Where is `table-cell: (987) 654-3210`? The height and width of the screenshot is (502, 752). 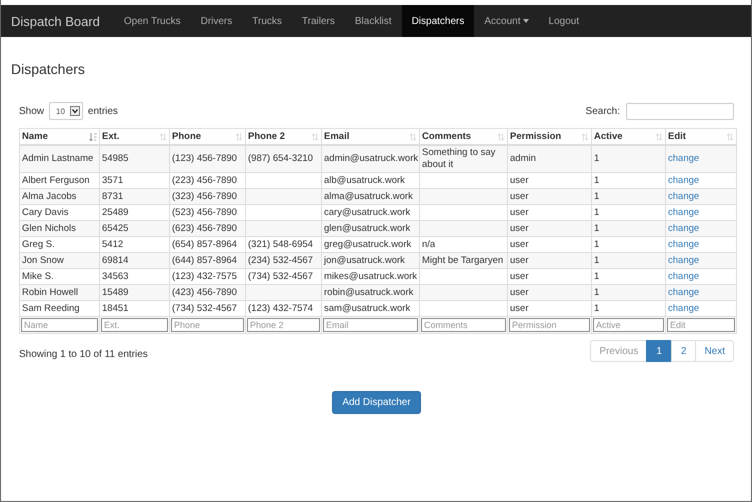 table-cell: (987) 654-3210 is located at coordinates (284, 158).